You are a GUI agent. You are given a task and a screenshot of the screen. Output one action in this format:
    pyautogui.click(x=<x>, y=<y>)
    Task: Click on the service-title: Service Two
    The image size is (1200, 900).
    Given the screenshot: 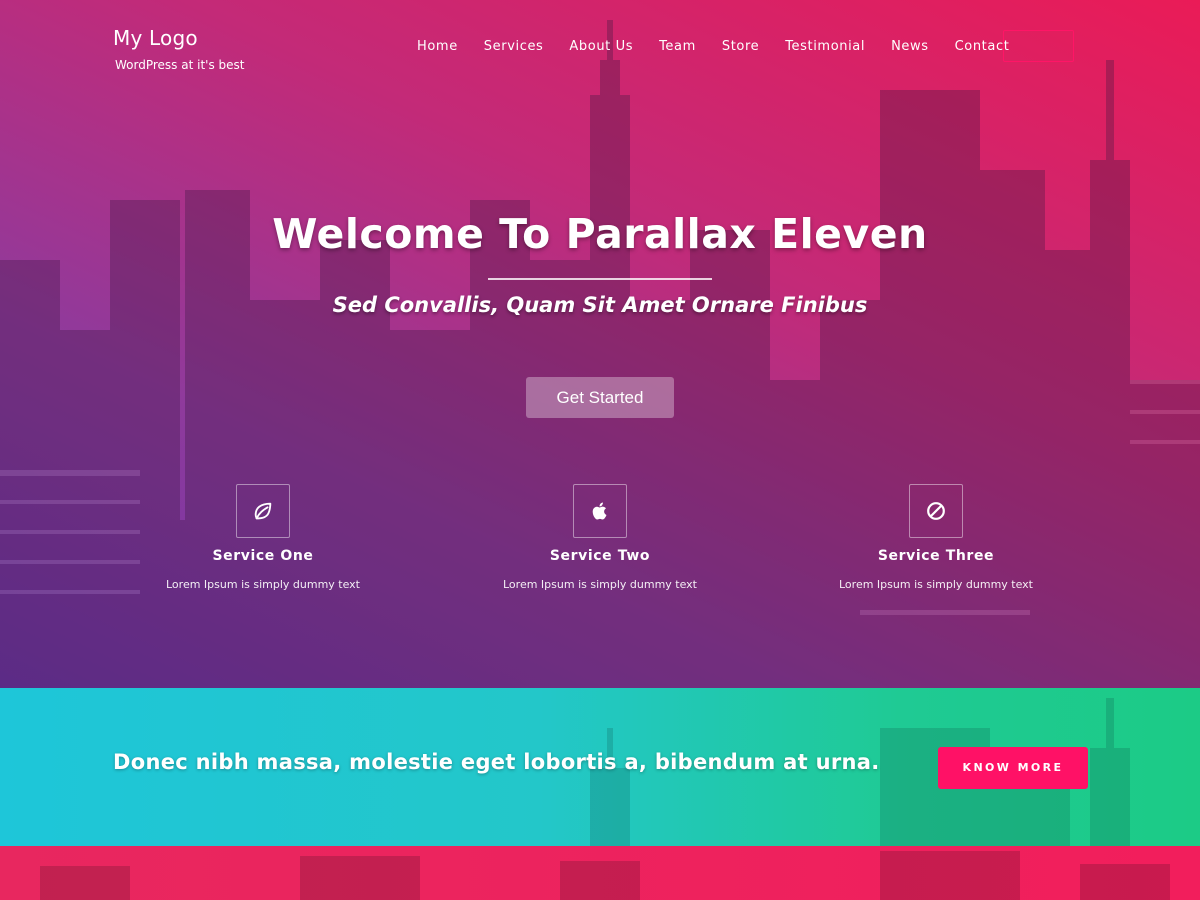 What is the action you would take?
    pyautogui.click(x=600, y=556)
    